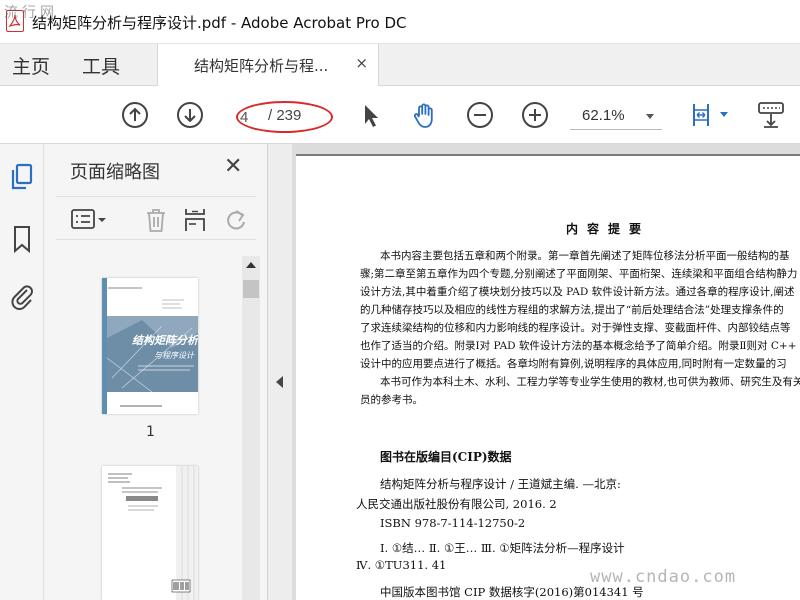 The width and height of the screenshot is (800, 600). What do you see at coordinates (603, 115) in the screenshot?
I see `zoom-value: 62.1%` at bounding box center [603, 115].